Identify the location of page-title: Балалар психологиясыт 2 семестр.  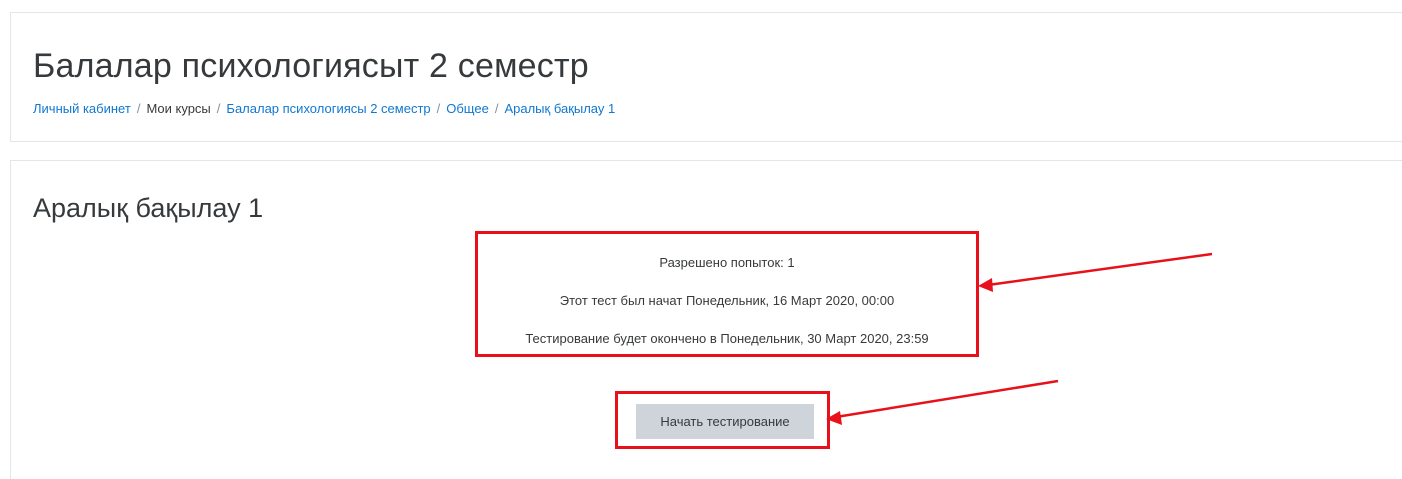
(311, 66).